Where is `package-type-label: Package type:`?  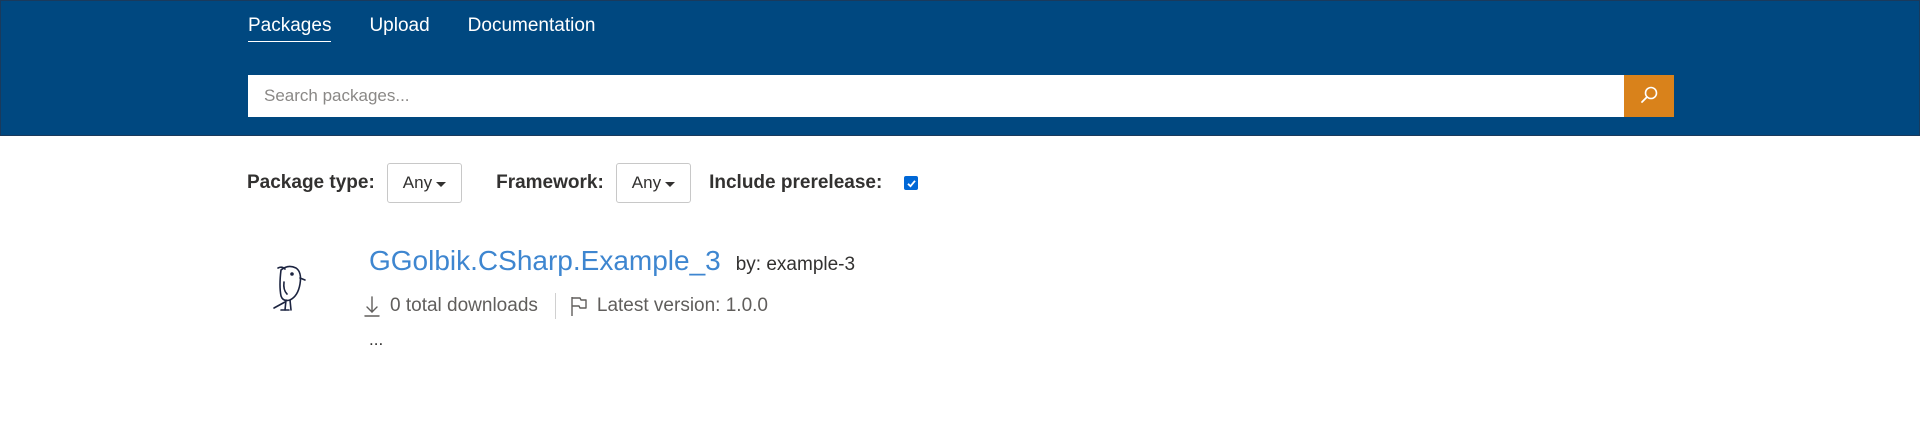 package-type-label: Package type: is located at coordinates (311, 182).